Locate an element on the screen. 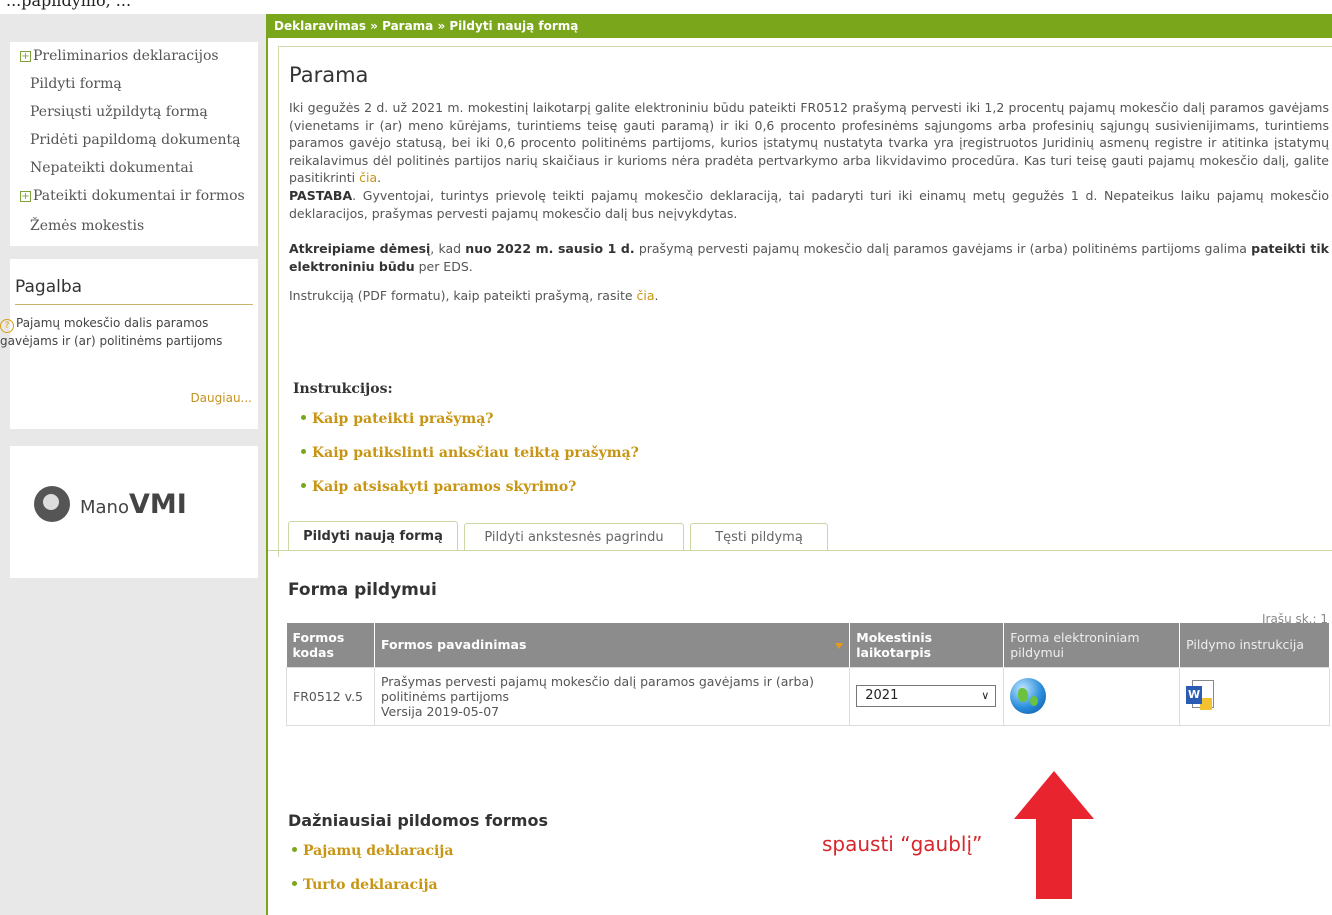 The image size is (1332, 915). menu-item-label: Pridėti papildomą dokumentą is located at coordinates (135, 140).